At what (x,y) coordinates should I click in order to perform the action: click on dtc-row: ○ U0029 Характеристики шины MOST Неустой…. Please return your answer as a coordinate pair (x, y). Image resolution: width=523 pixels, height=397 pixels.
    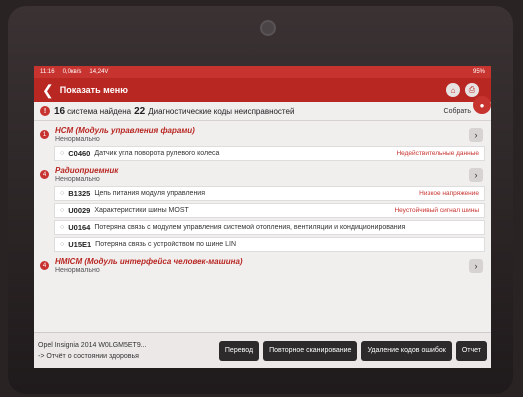
    Looking at the image, I should click on (269, 210).